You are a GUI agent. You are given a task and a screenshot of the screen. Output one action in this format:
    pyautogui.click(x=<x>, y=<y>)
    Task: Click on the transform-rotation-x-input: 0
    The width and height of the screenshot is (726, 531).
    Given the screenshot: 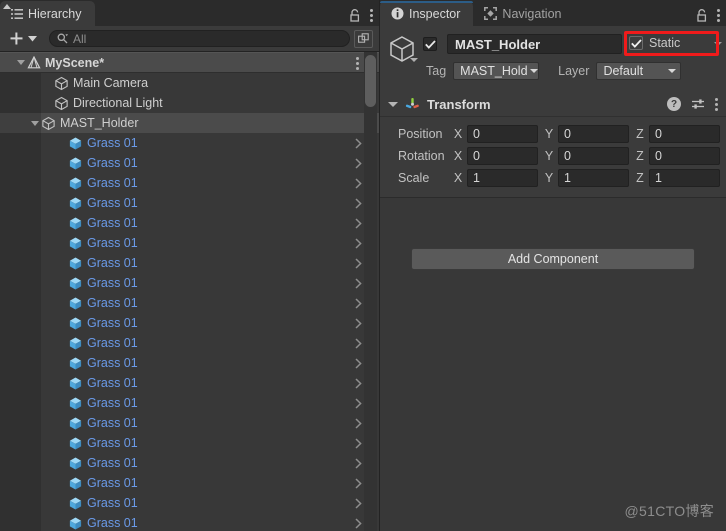 What is the action you would take?
    pyautogui.click(x=502, y=156)
    